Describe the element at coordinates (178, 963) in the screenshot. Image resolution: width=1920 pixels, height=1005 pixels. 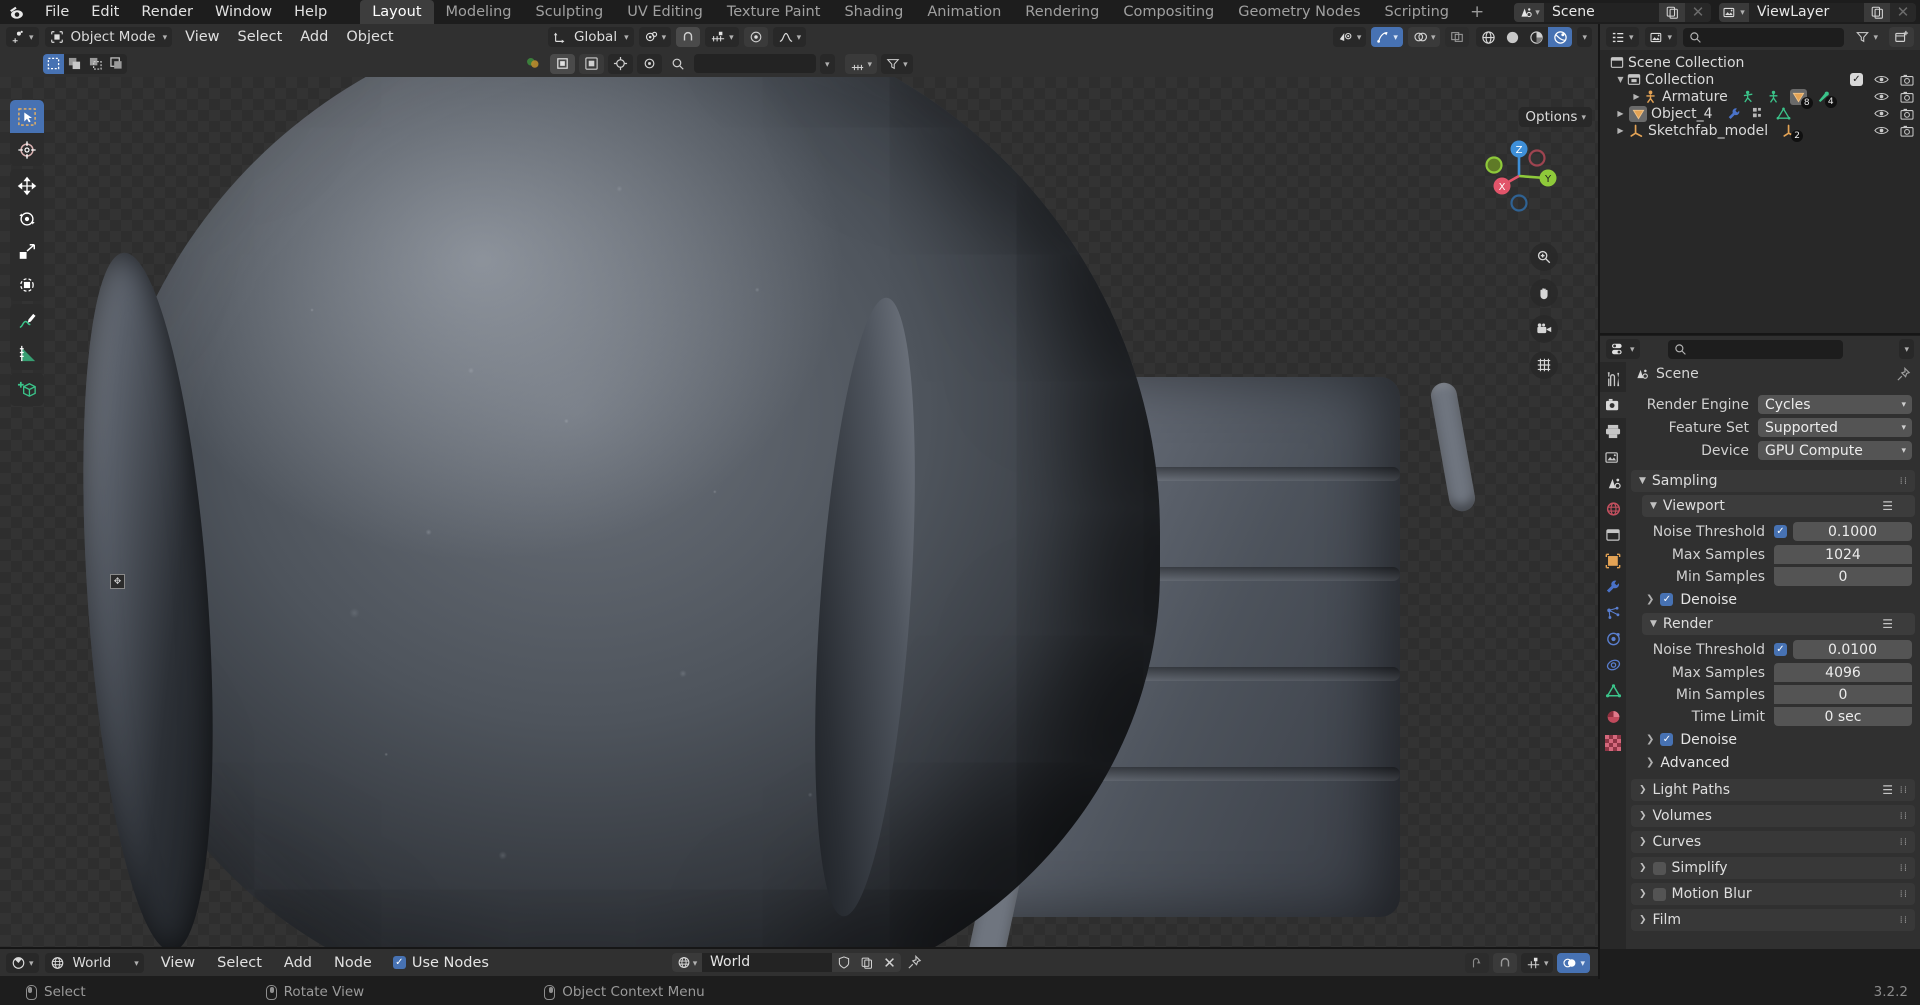
I see `shader-menu-view: View` at that location.